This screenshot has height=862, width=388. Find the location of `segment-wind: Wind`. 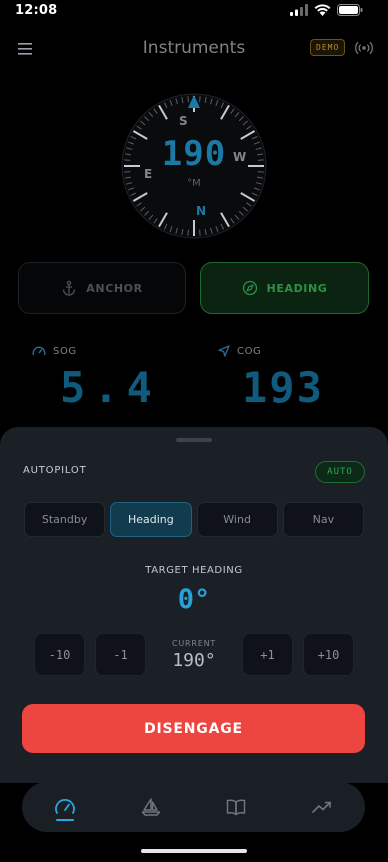

segment-wind: Wind is located at coordinates (237, 519).